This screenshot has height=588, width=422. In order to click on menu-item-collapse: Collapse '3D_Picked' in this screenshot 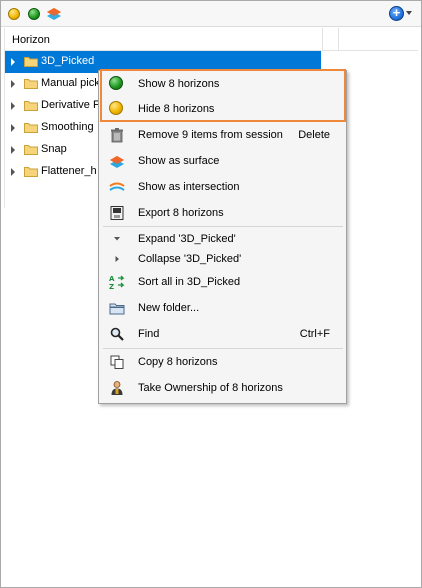, I will do `click(222, 259)`.